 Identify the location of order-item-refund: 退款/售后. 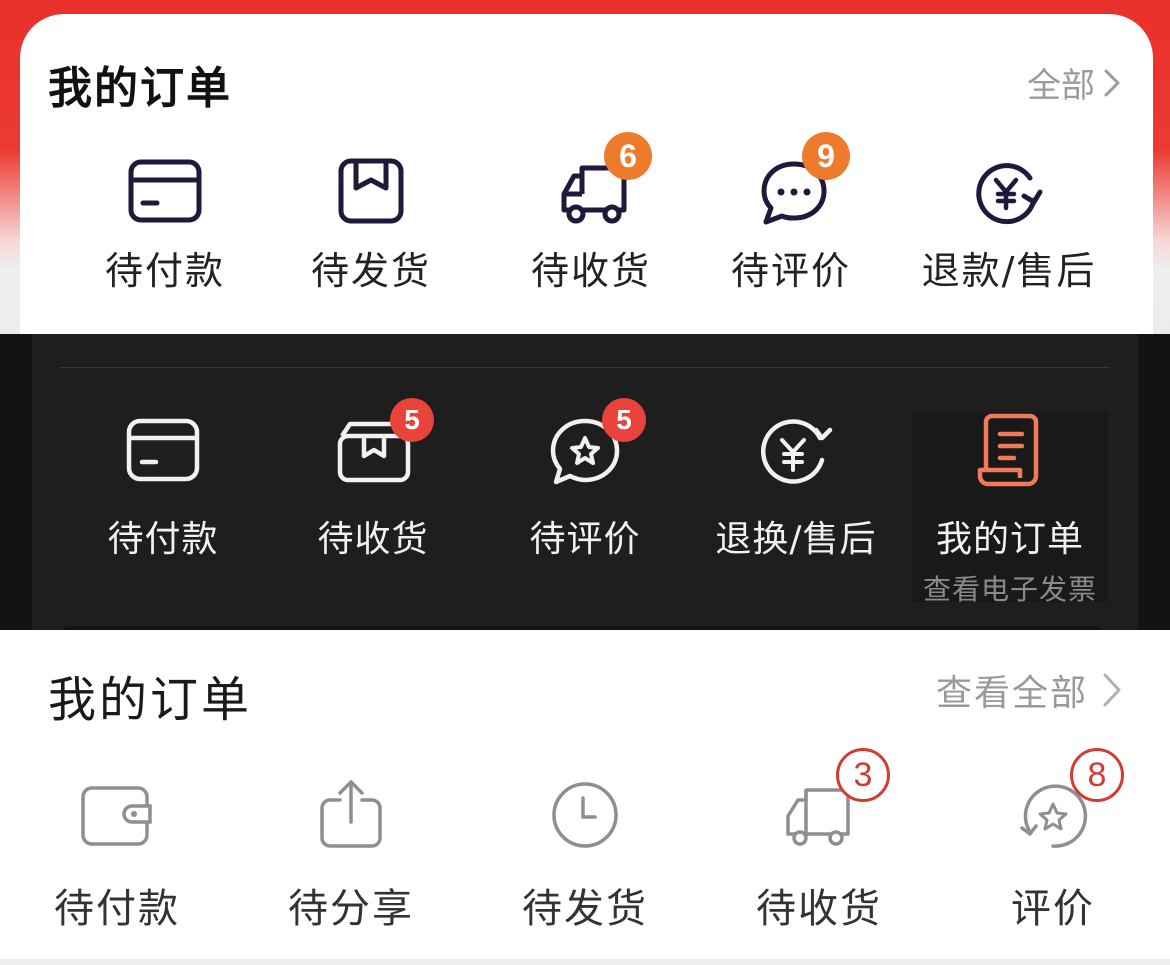
(1009, 225).